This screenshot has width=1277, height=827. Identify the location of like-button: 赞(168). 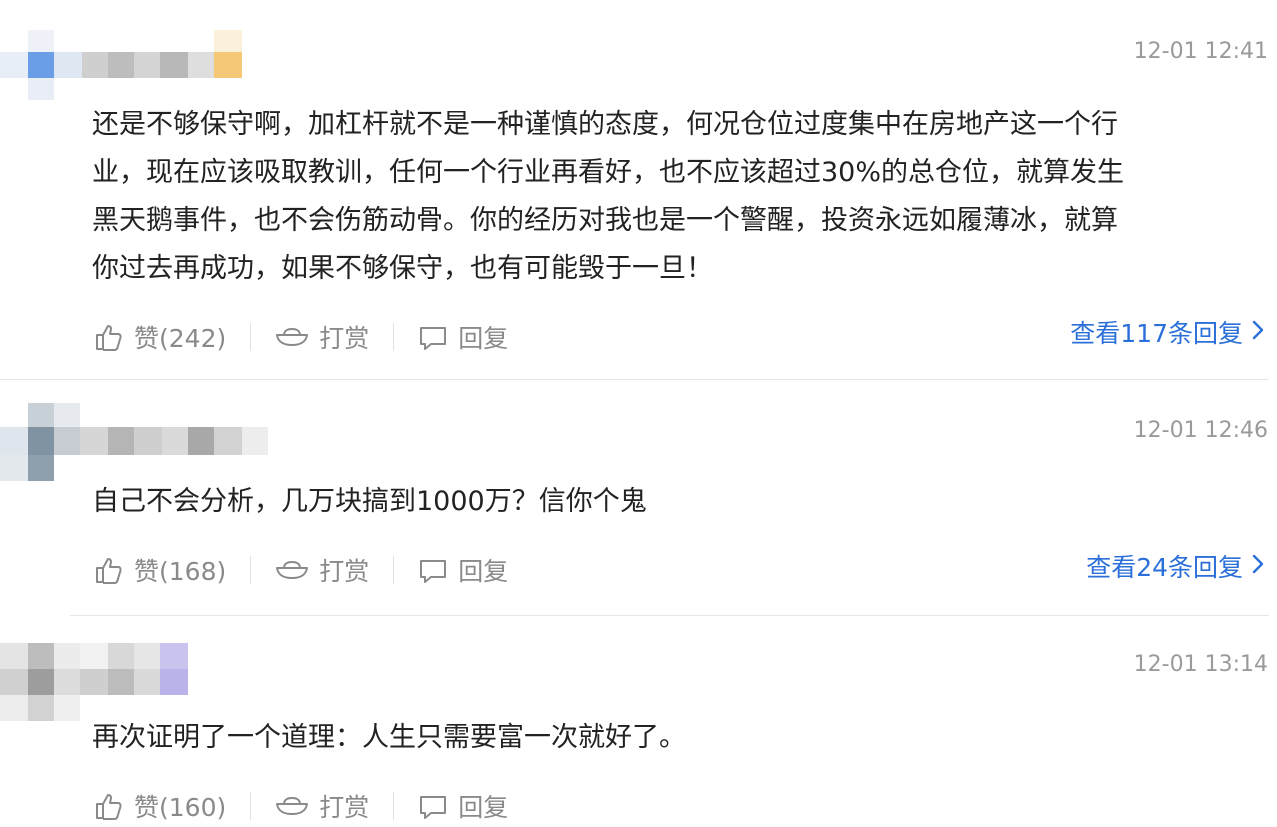
(160, 570).